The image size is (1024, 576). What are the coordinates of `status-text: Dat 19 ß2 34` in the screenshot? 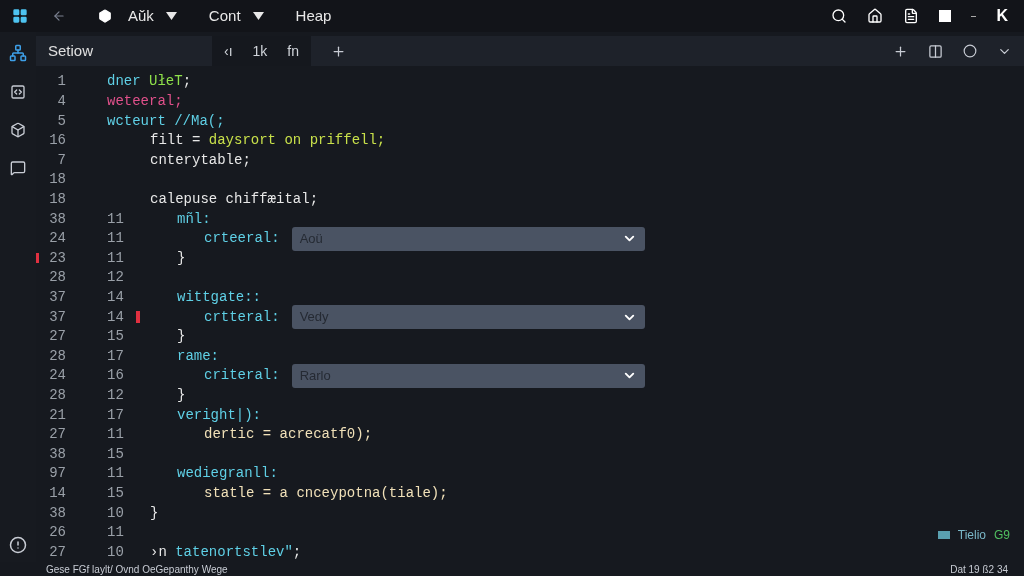 It's located at (979, 569).